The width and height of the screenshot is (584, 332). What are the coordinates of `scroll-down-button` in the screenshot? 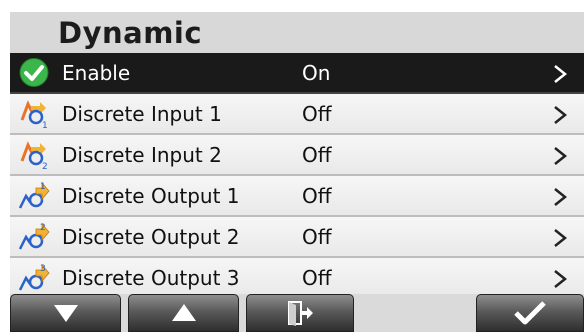 It's located at (65, 313).